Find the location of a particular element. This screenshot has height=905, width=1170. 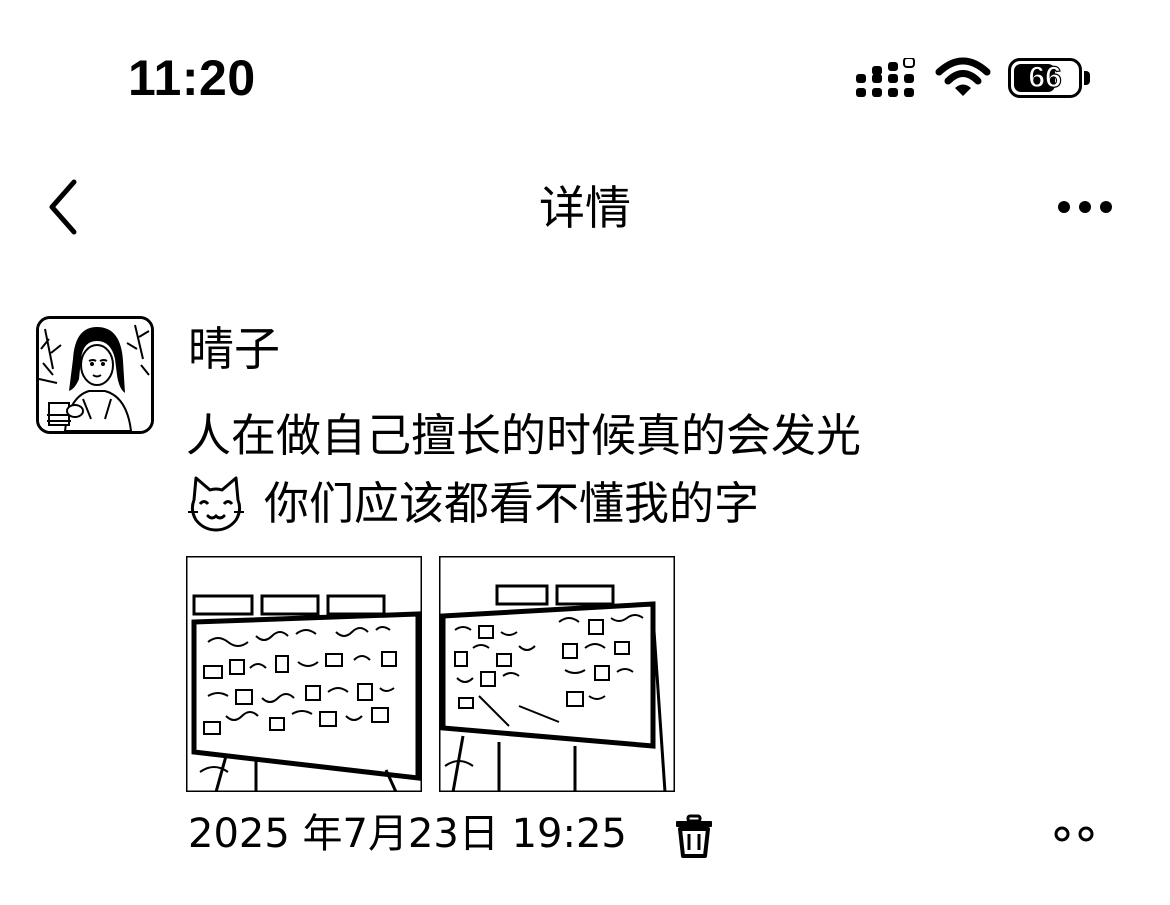

two-dots-icon is located at coordinates (1074, 834).